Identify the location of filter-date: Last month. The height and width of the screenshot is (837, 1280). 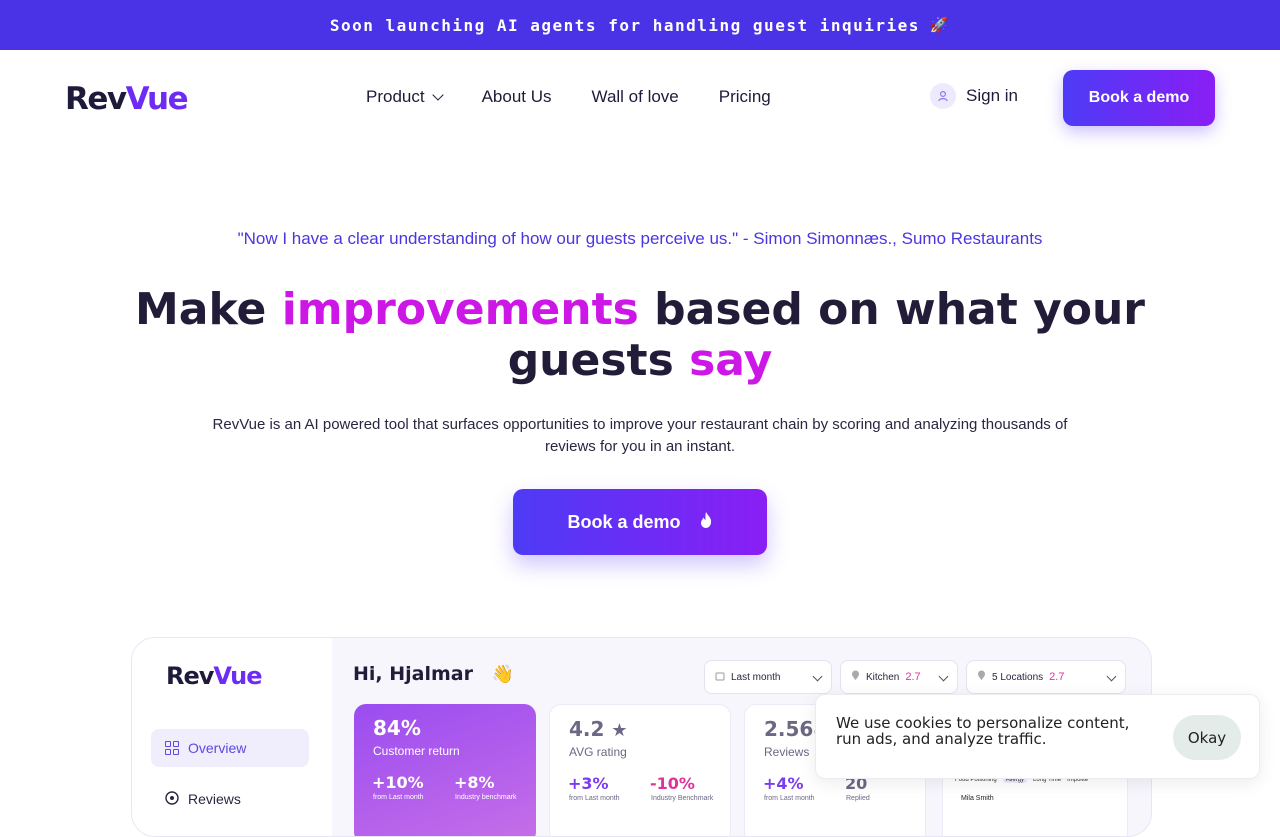
(768, 677).